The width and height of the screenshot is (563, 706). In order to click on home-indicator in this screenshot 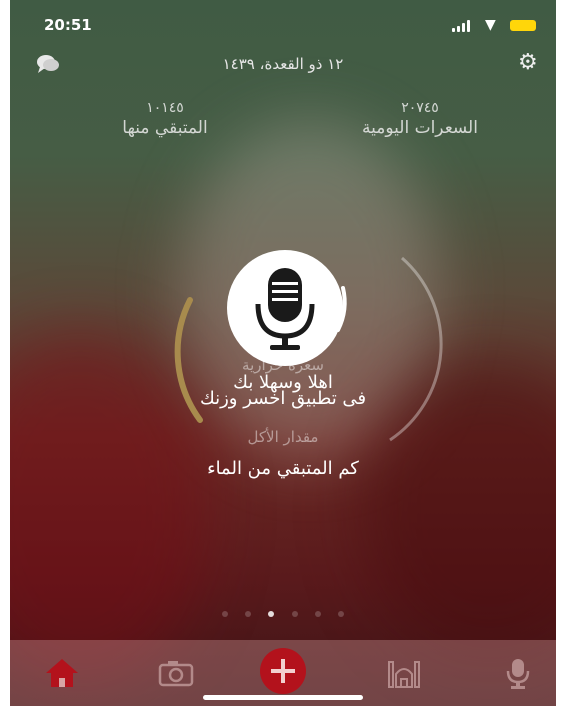, I will do `click(283, 697)`.